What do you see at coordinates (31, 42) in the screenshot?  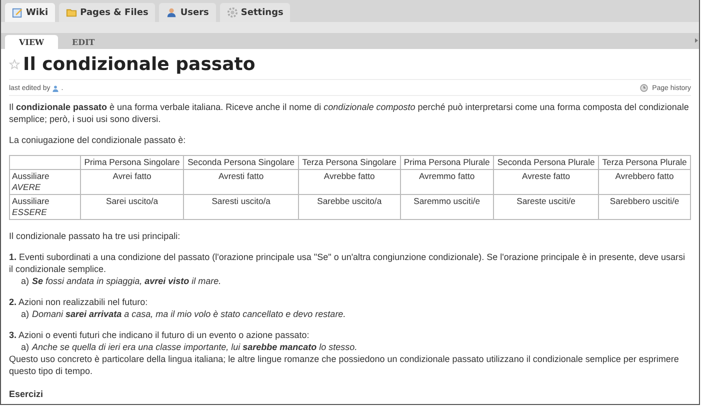 I see `view-tab: VIEW` at bounding box center [31, 42].